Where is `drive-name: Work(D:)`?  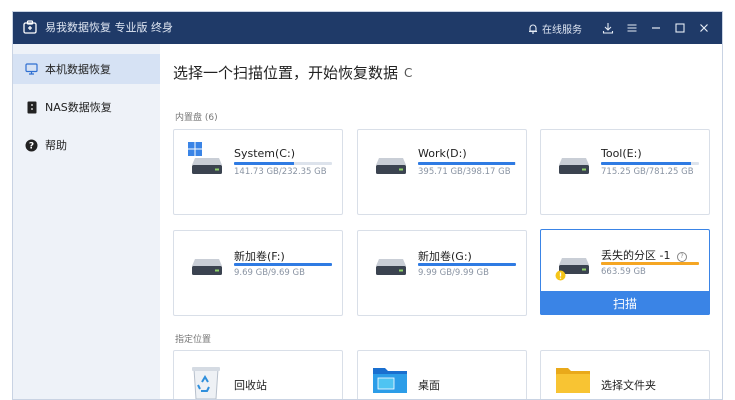
drive-name: Work(D:) is located at coordinates (442, 153).